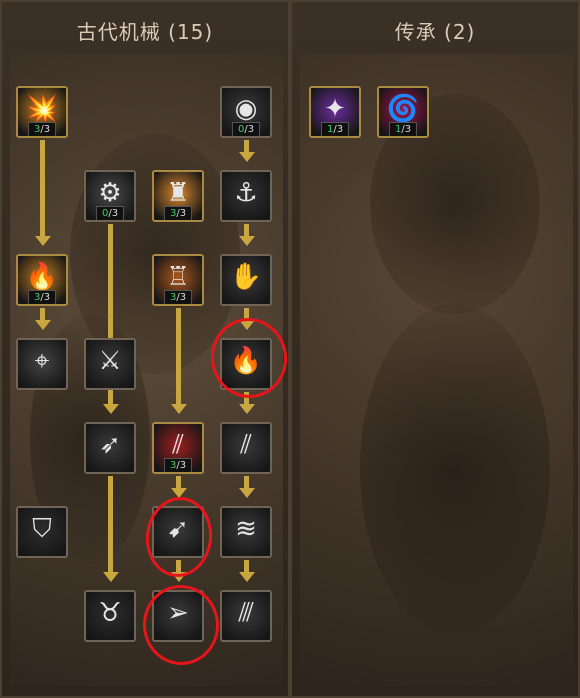 This screenshot has width=580, height=698. What do you see at coordinates (178, 445) in the screenshot?
I see `red-spears-icon: ⫽` at bounding box center [178, 445].